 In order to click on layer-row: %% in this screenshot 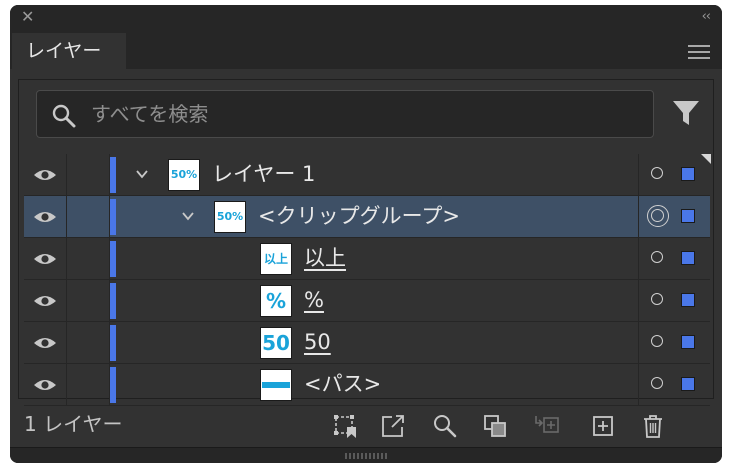, I will do `click(367, 301)`.